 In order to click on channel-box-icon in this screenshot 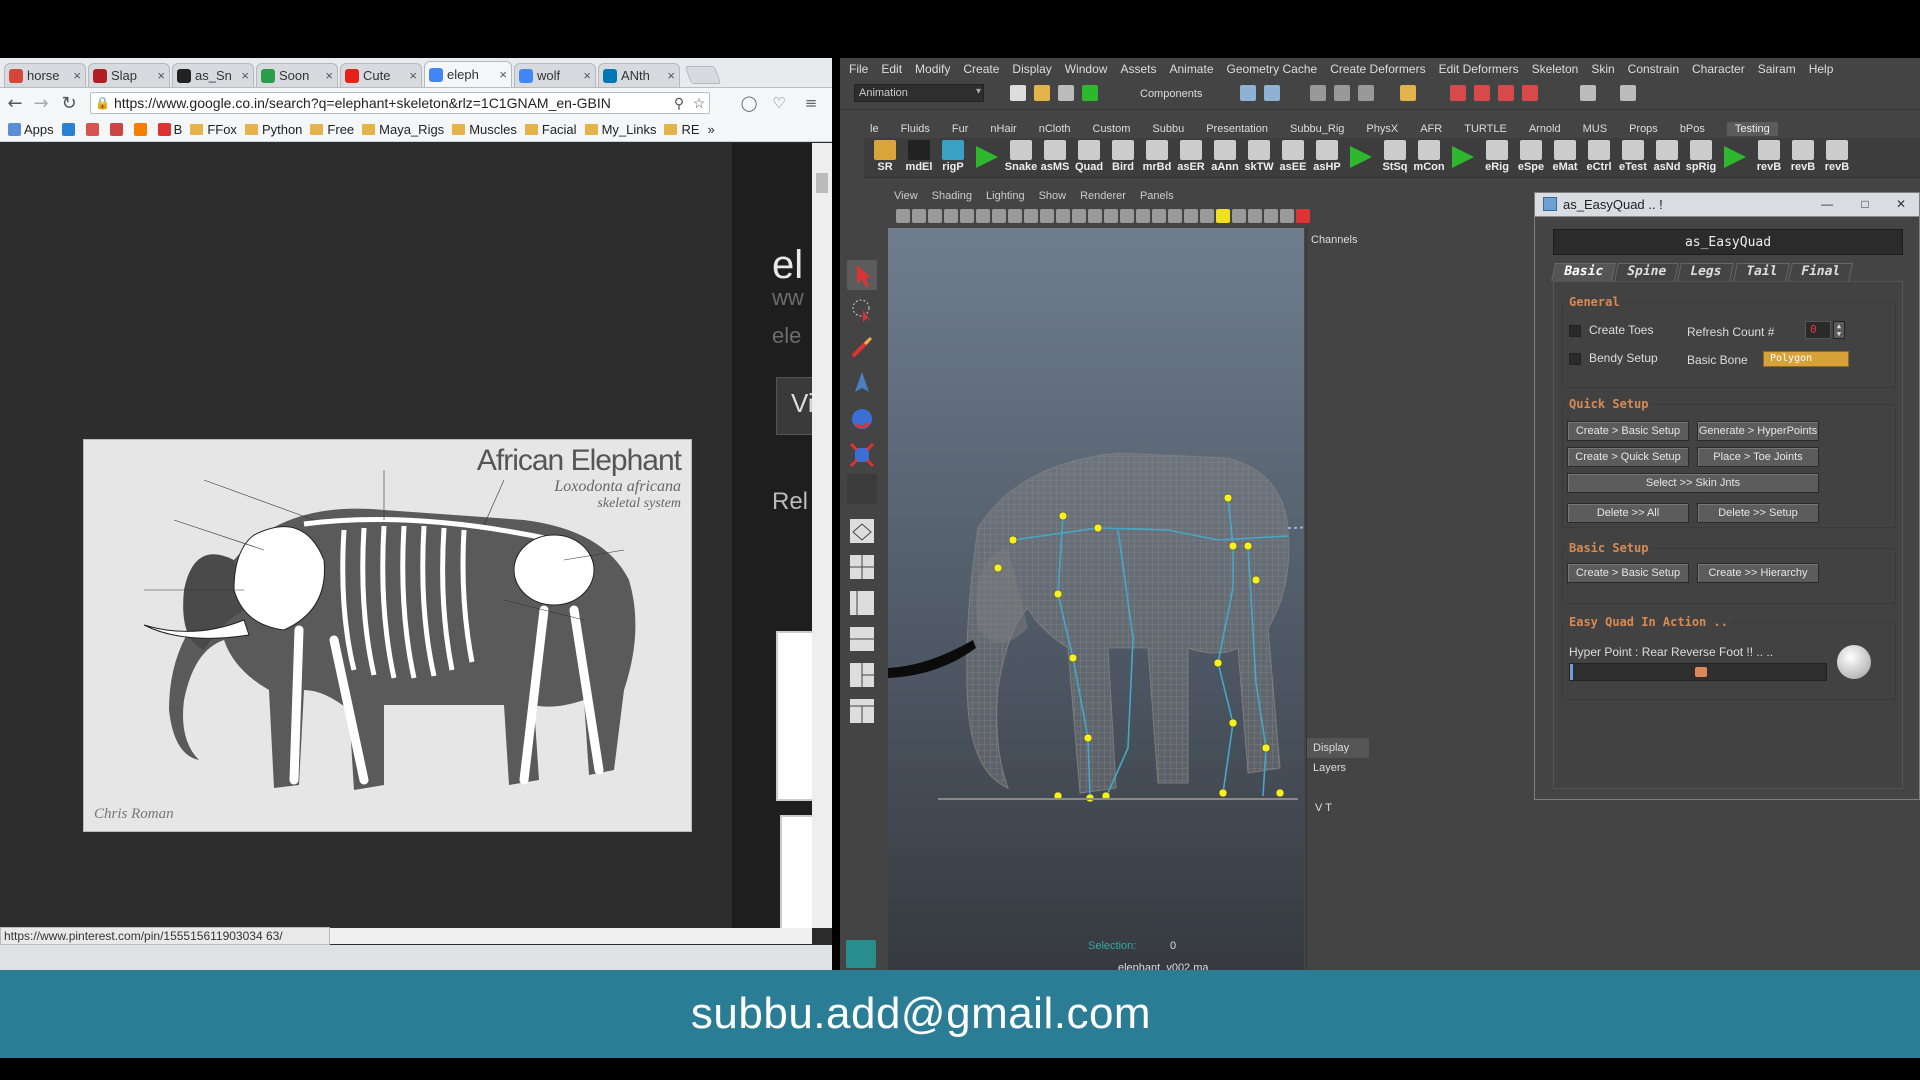, I will do `click(1628, 93)`.